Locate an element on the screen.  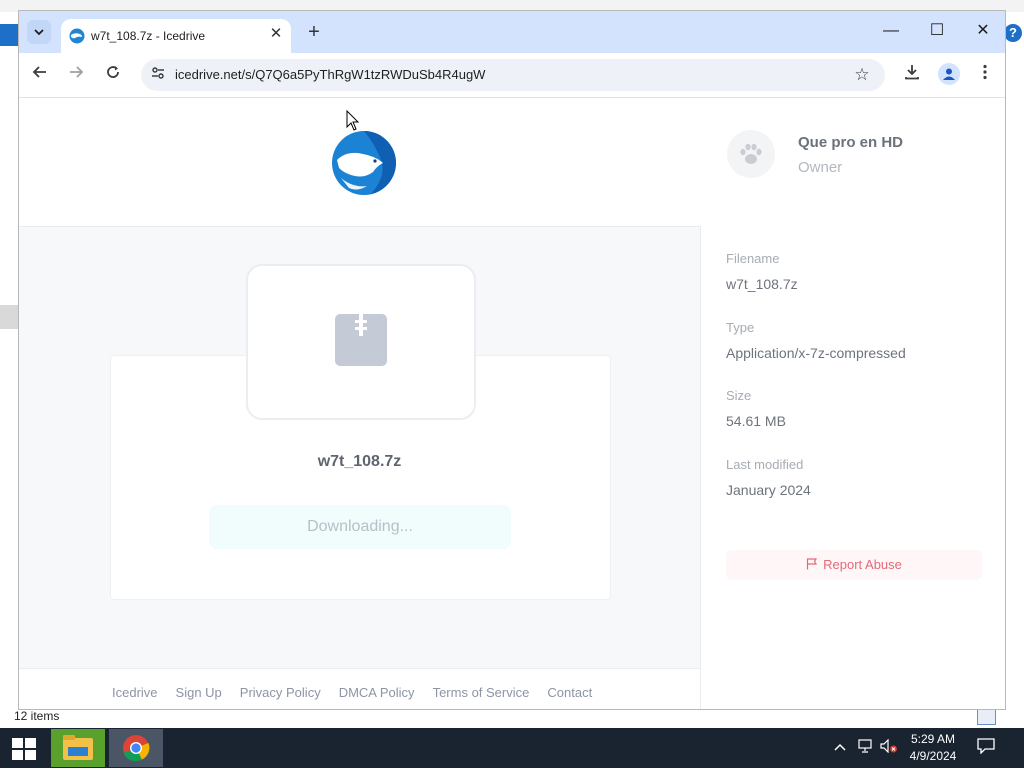
network-icon is located at coordinates (865, 747).